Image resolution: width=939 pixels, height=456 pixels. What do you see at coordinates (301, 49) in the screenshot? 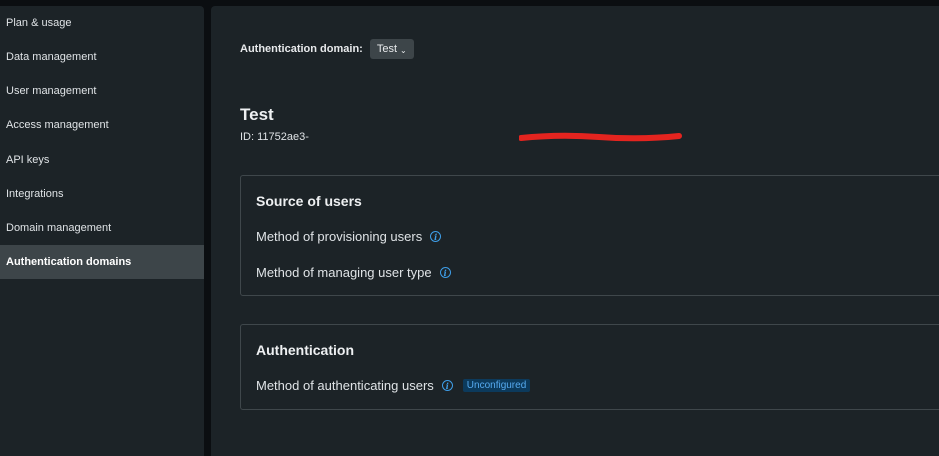
I see `domain-selector-label: Authentication domain:` at bounding box center [301, 49].